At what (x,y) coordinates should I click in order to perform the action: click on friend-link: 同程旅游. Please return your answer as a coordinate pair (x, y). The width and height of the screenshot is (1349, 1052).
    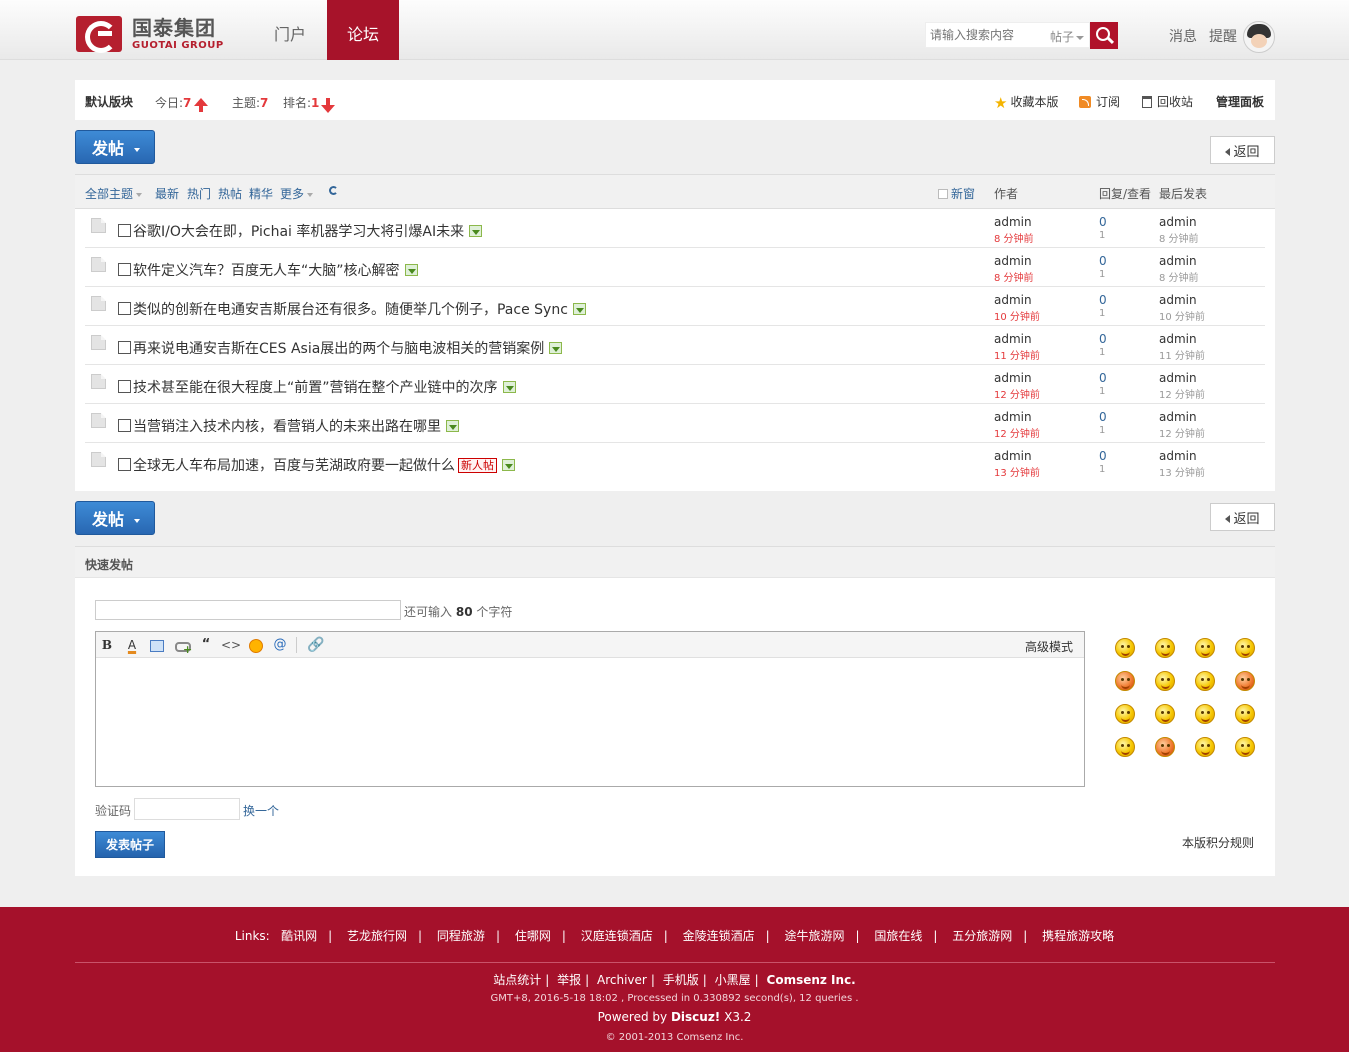
    Looking at the image, I should click on (461, 936).